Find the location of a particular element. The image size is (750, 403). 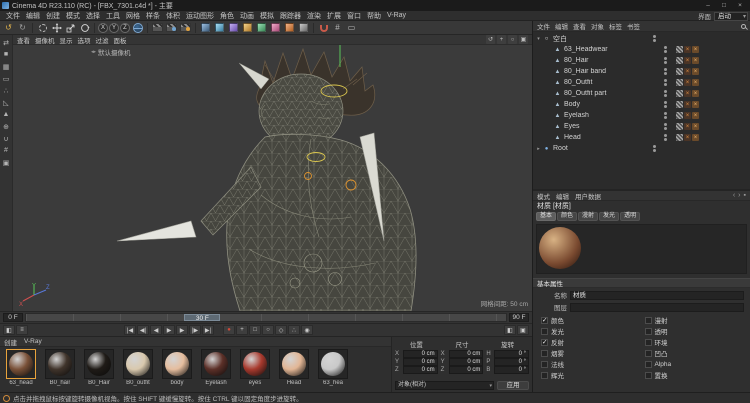

menu-item: 角色 is located at coordinates (227, 16).